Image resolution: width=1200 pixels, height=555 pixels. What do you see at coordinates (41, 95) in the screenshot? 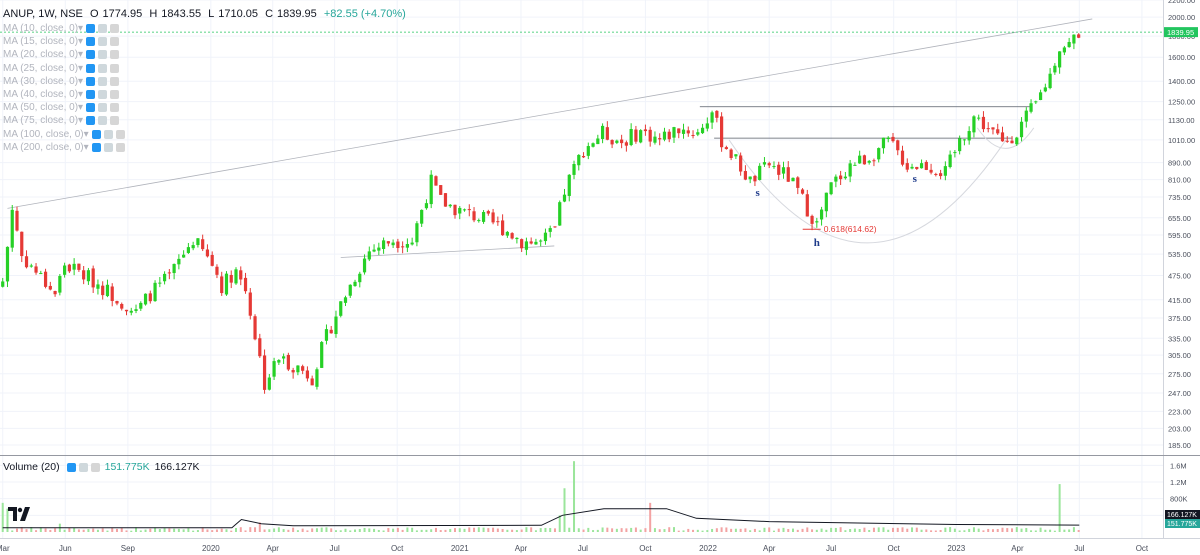
I see `ma-label: MA (40, close, 0)` at bounding box center [41, 95].